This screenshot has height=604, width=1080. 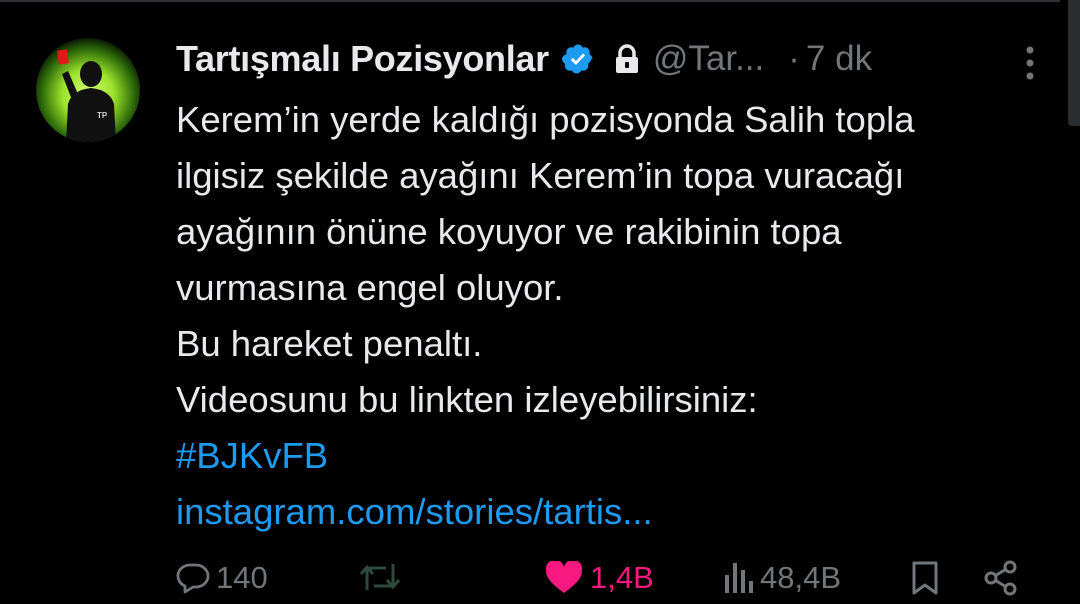 I want to click on lock-icon, so click(x=627, y=59).